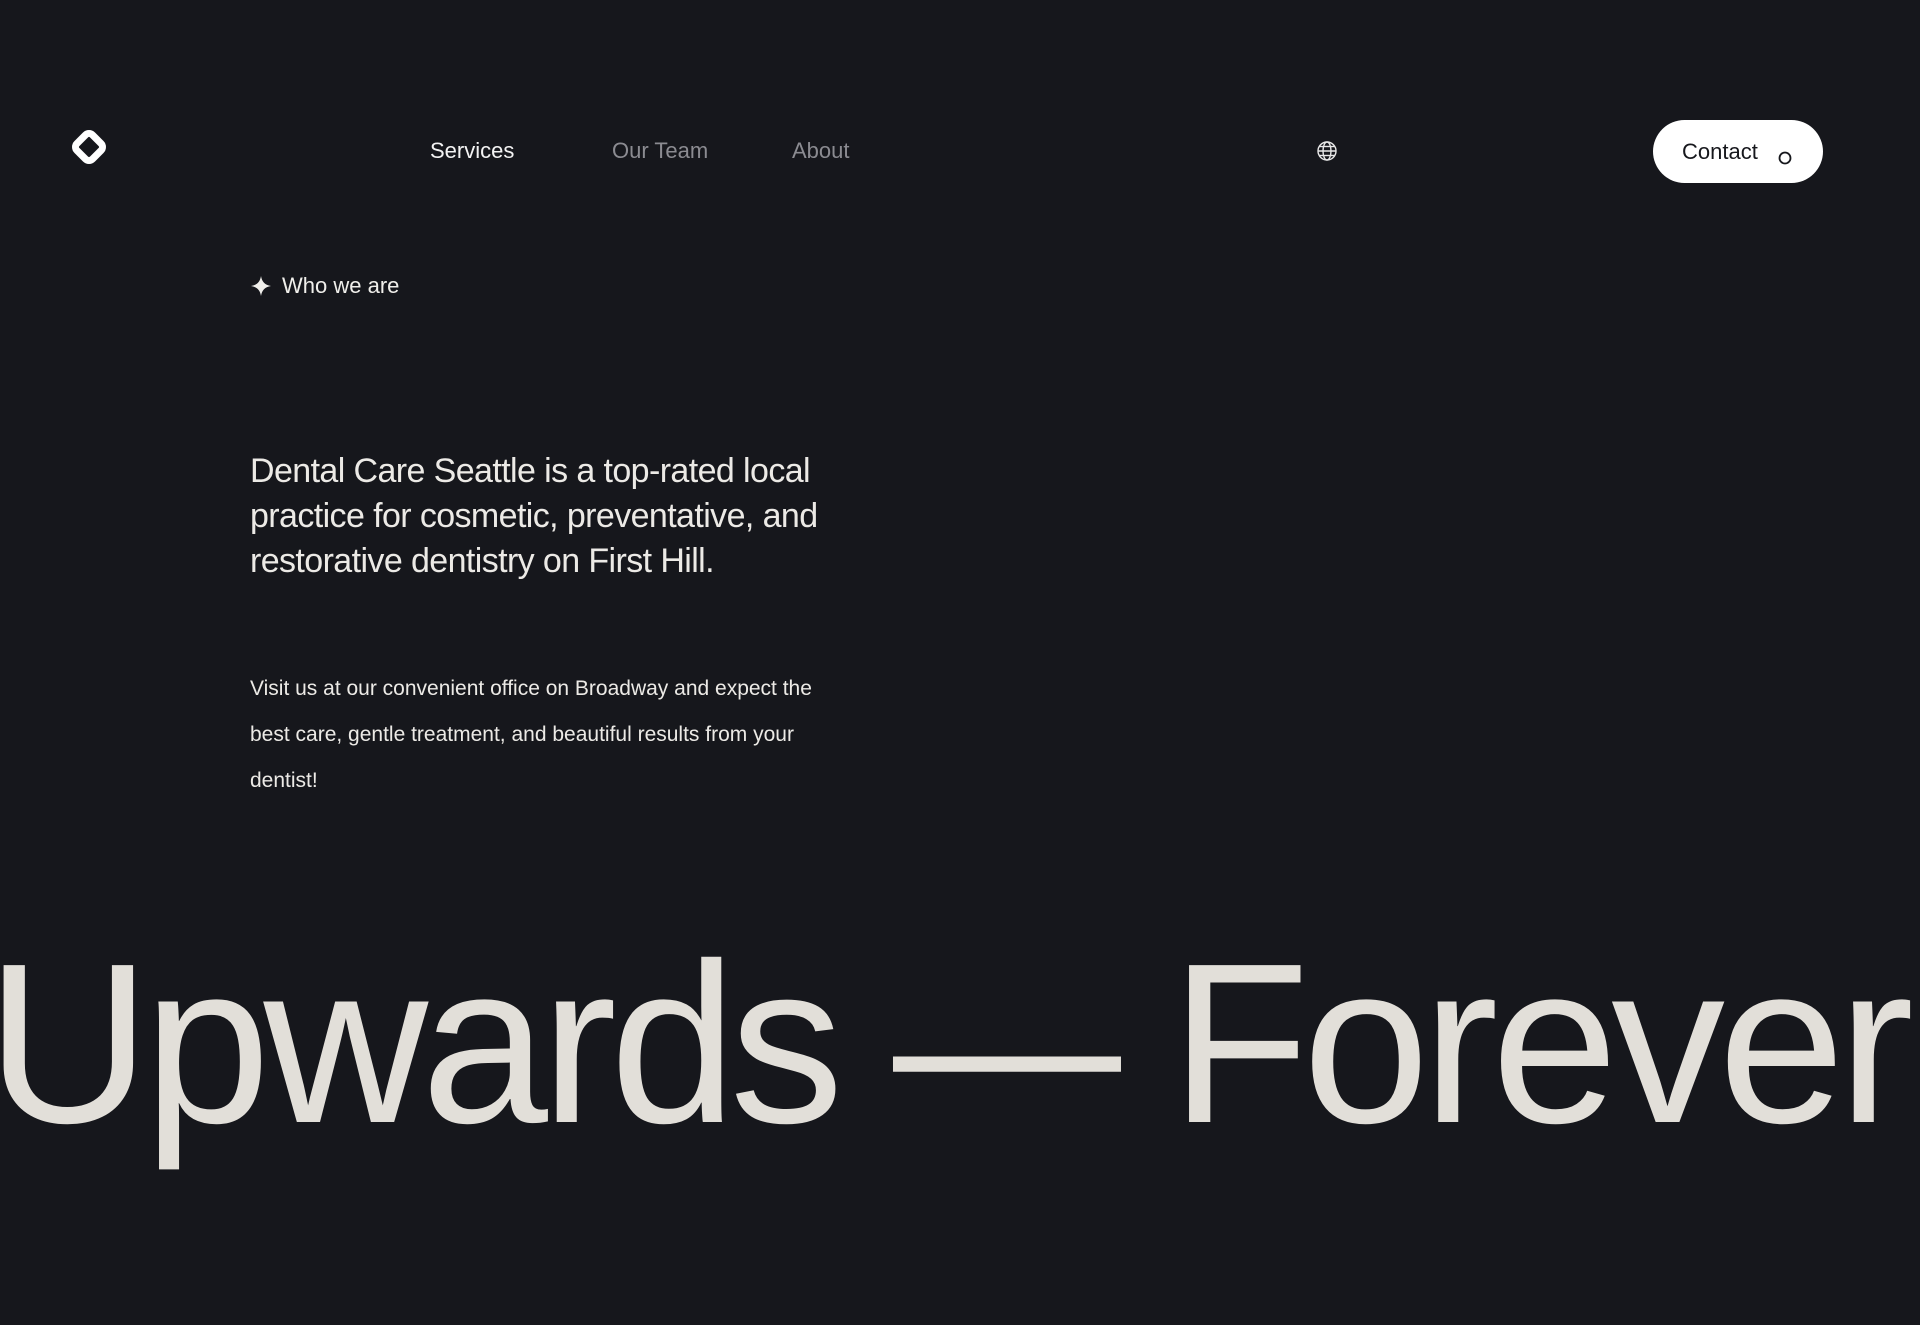  I want to click on circle-icon, so click(1785, 155).